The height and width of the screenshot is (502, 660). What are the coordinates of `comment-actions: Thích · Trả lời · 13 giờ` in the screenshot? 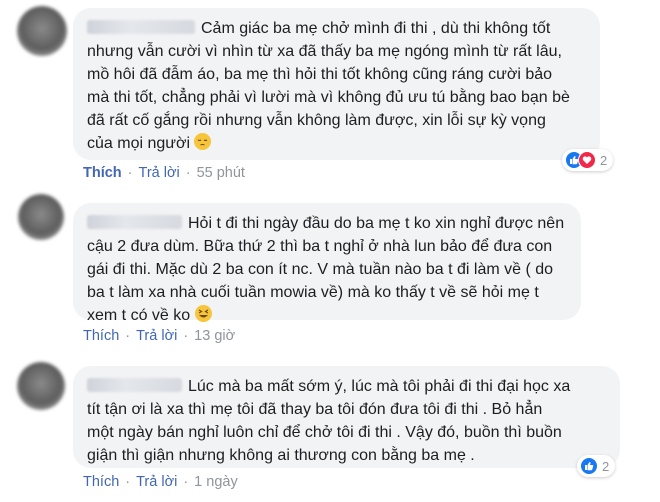 It's located at (159, 336).